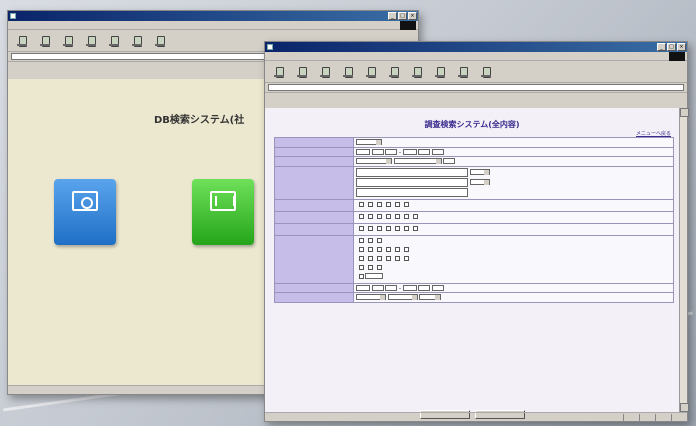 This screenshot has width=696, height=426. I want to click on back-icon, so click(22, 41).